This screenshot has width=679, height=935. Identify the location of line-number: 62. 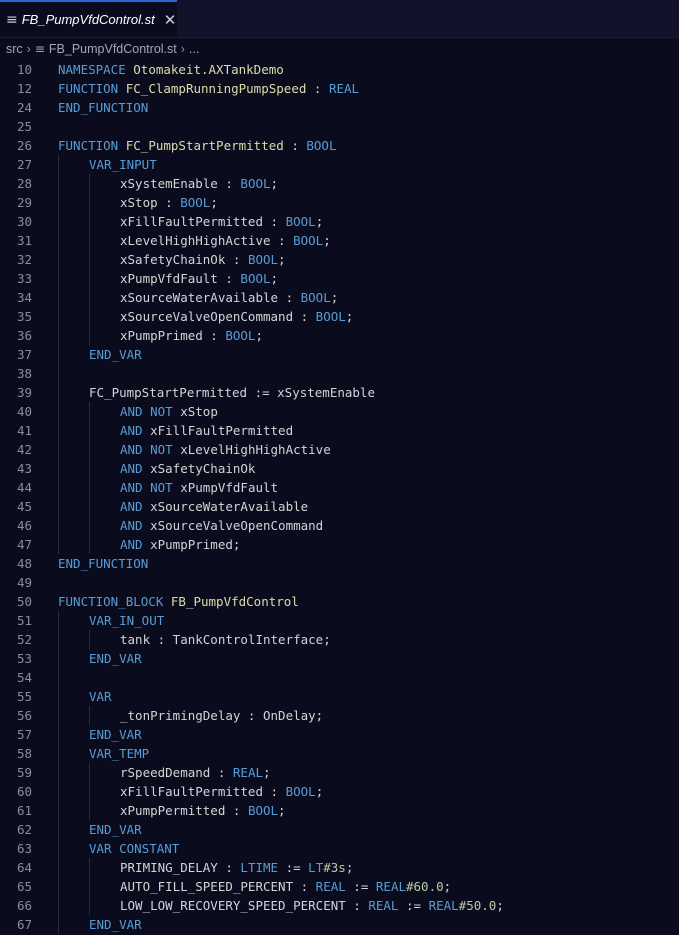
(24, 829).